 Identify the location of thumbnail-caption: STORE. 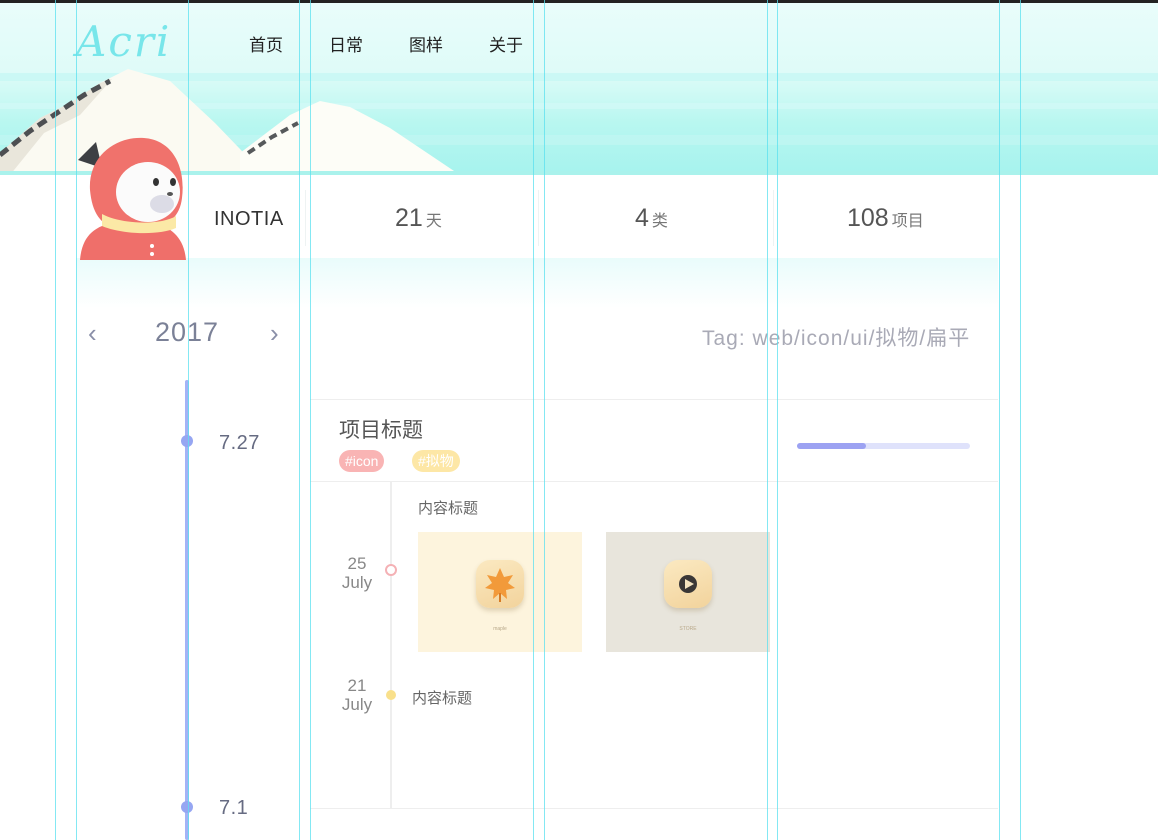
(688, 629).